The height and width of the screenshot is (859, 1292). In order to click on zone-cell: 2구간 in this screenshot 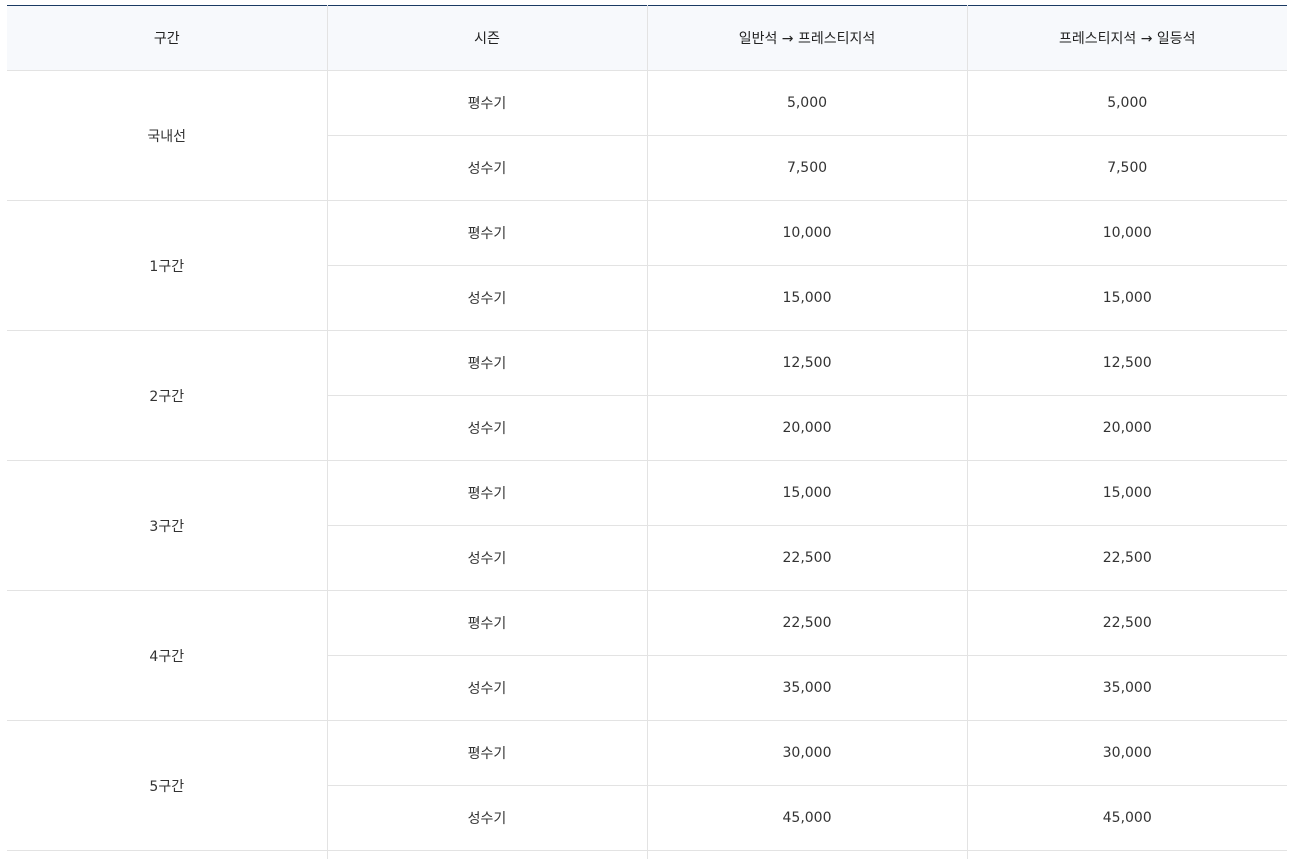, I will do `click(167, 396)`.